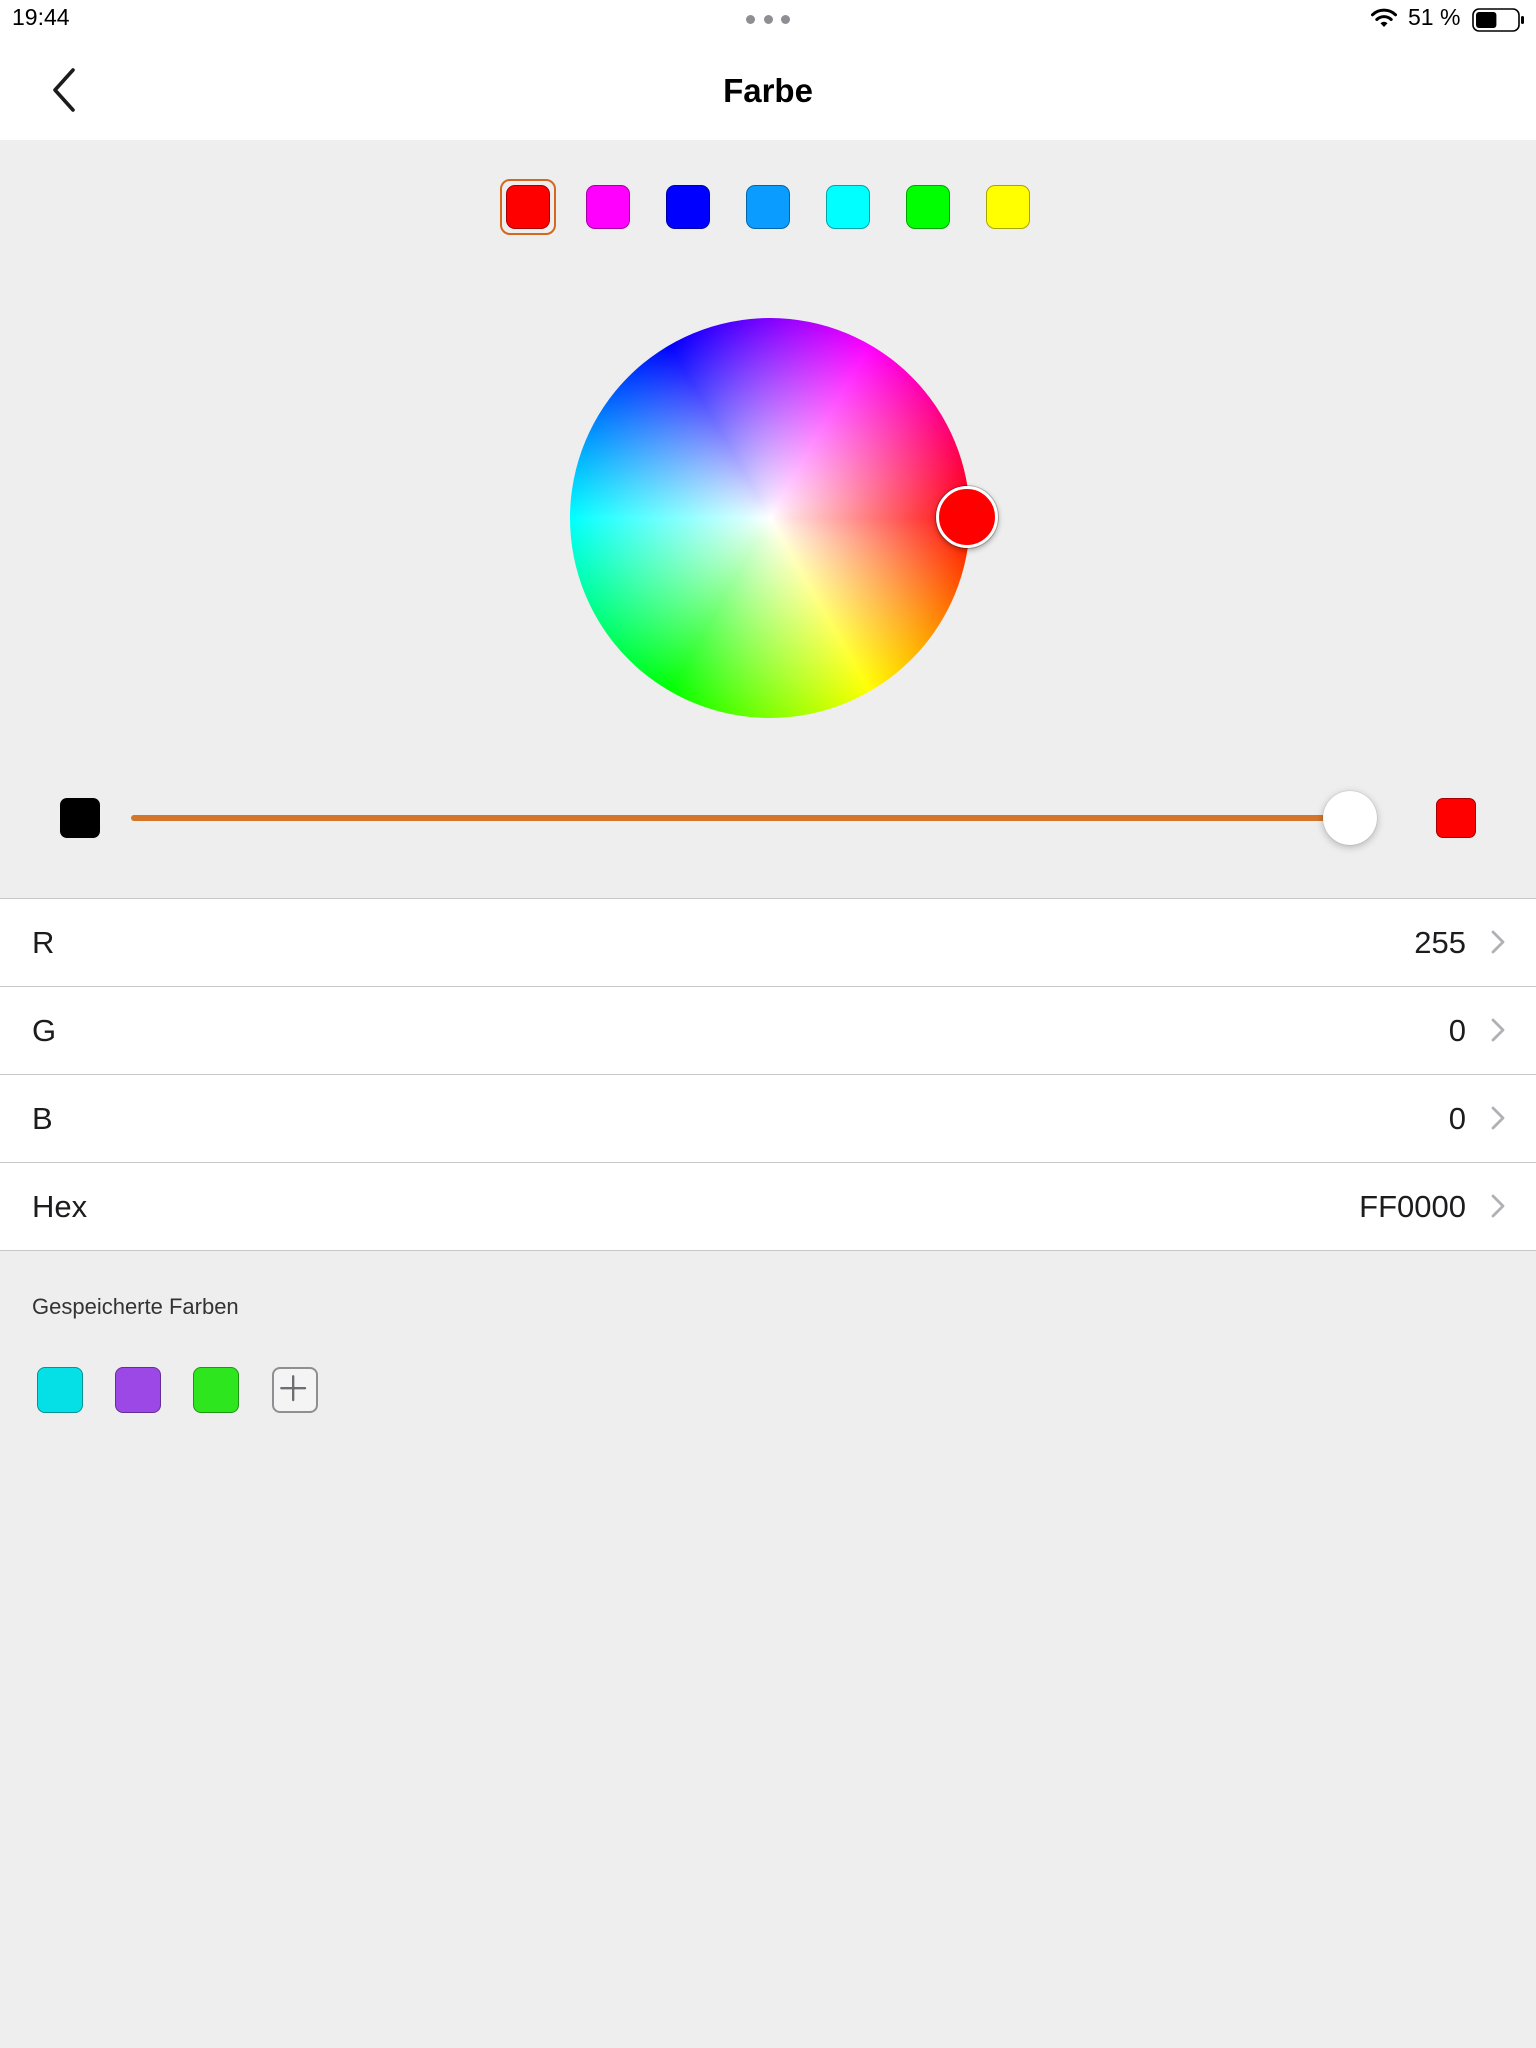 This screenshot has height=2048, width=1536. What do you see at coordinates (688, 207) in the screenshot?
I see `preset-swatch-blue` at bounding box center [688, 207].